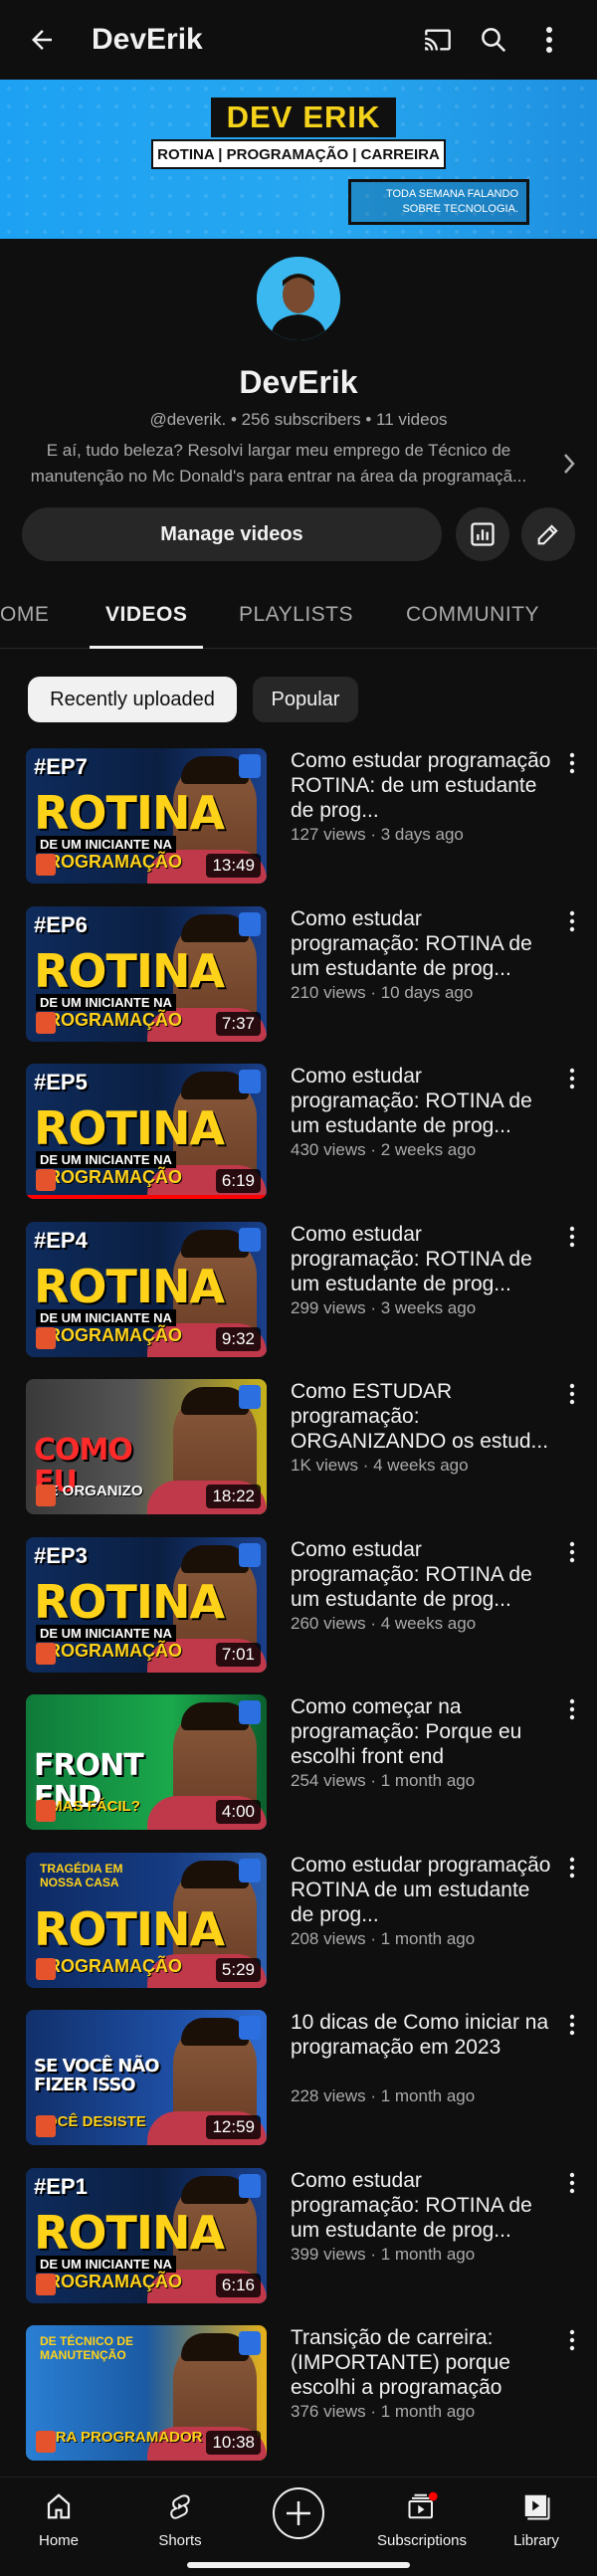 The width and height of the screenshot is (597, 2576). Describe the element at coordinates (384, 1307) in the screenshot. I see `video-meta: 299 views · 3 weeks ago` at that location.